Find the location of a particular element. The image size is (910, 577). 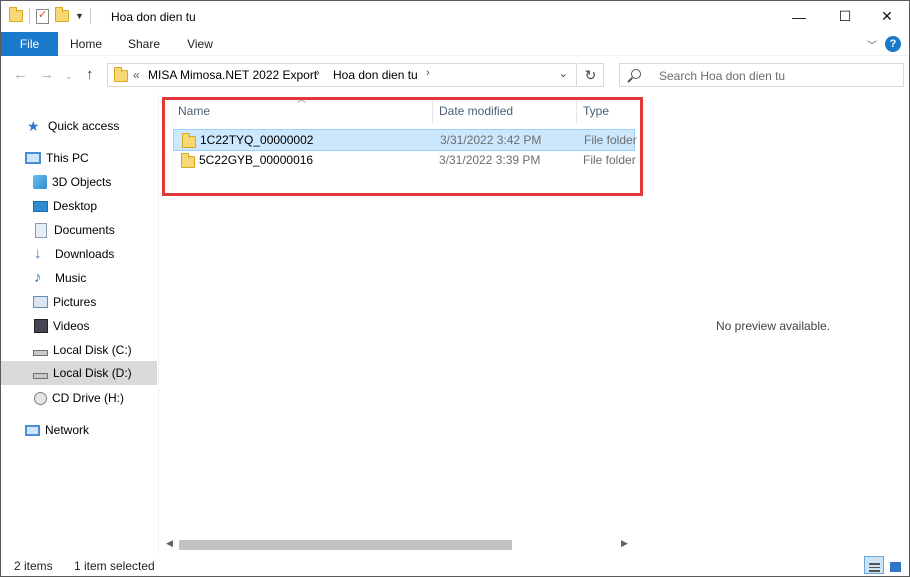

sidebar-item-desktop: Desktop is located at coordinates (79, 206).